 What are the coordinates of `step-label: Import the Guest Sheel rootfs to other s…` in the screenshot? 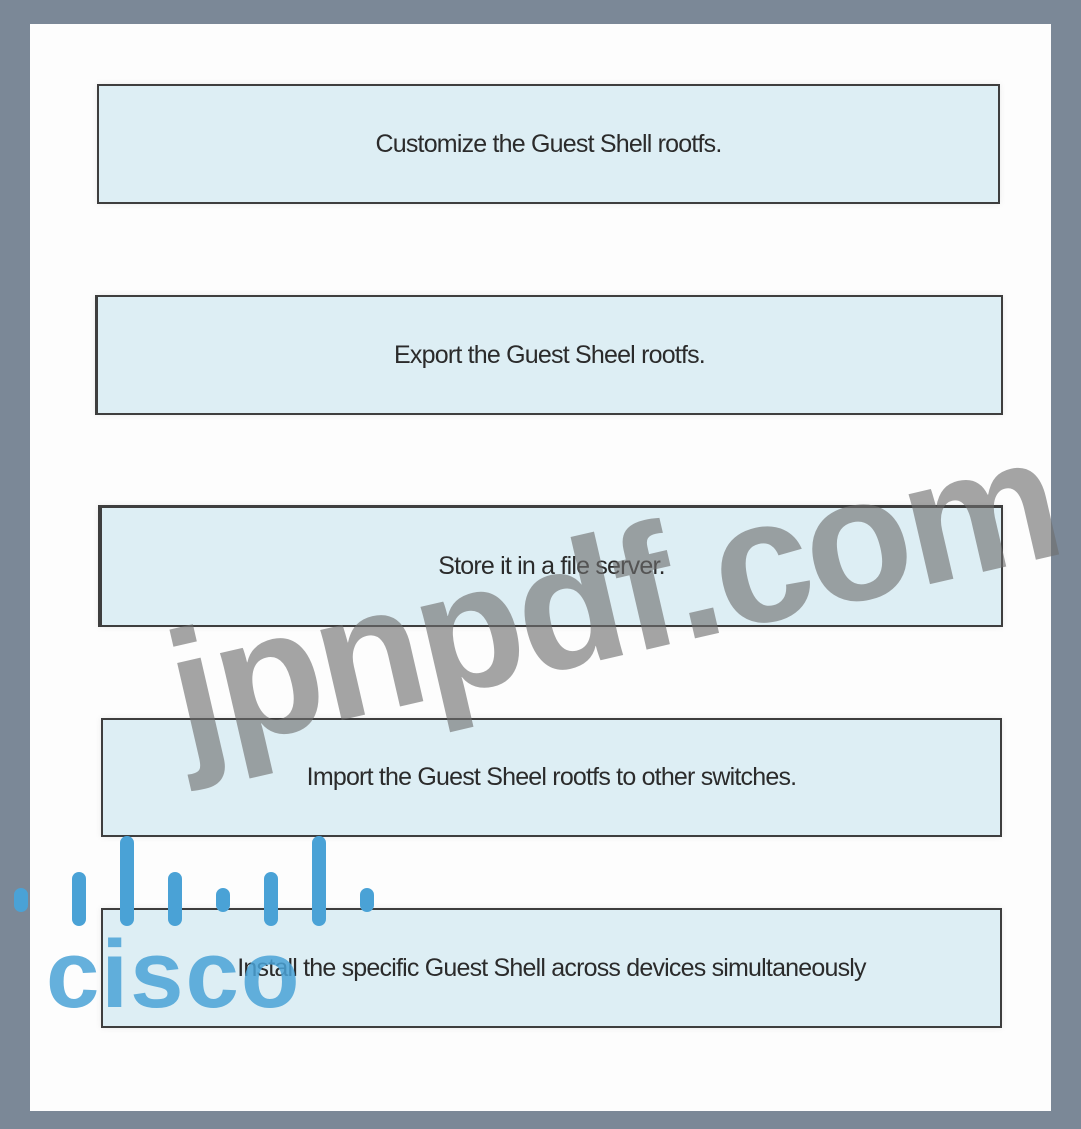 It's located at (551, 777).